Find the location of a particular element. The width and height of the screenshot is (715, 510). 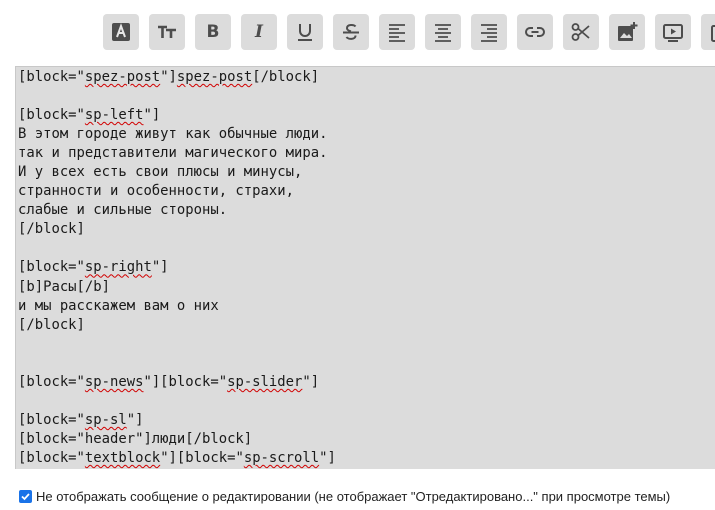

checkmark-icon is located at coordinates (25, 496).